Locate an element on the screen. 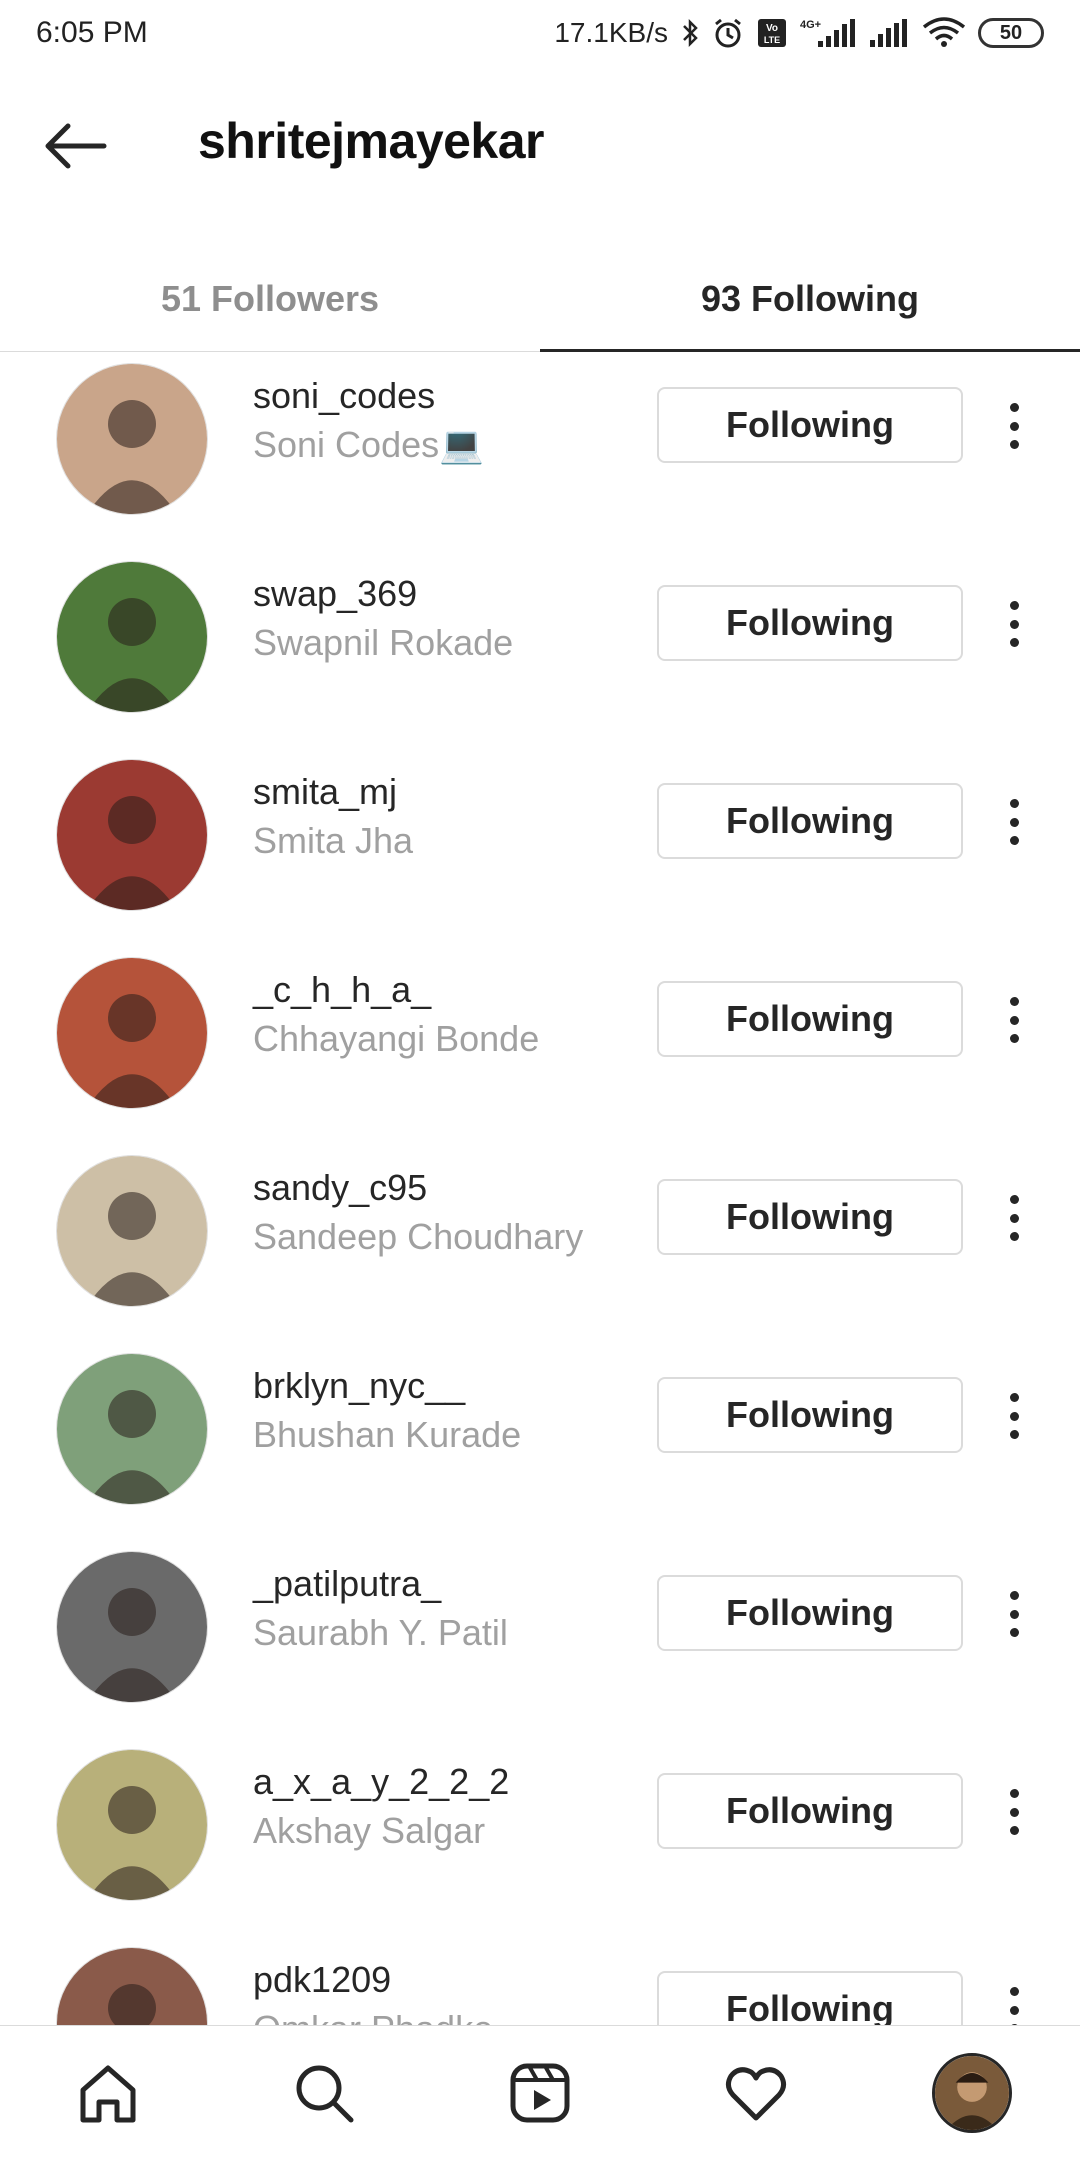  reels-icon is located at coordinates (540, 2093).